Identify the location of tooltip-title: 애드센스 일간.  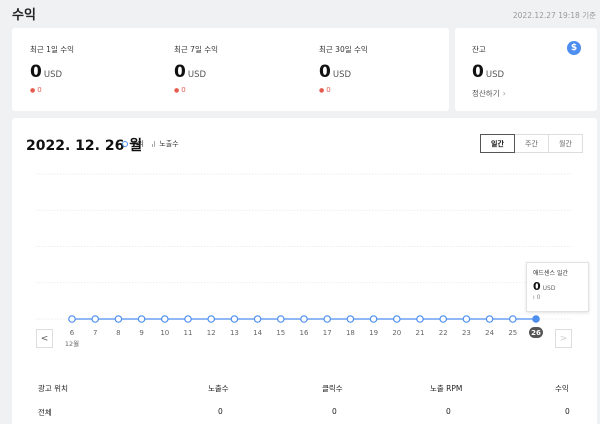
(551, 273).